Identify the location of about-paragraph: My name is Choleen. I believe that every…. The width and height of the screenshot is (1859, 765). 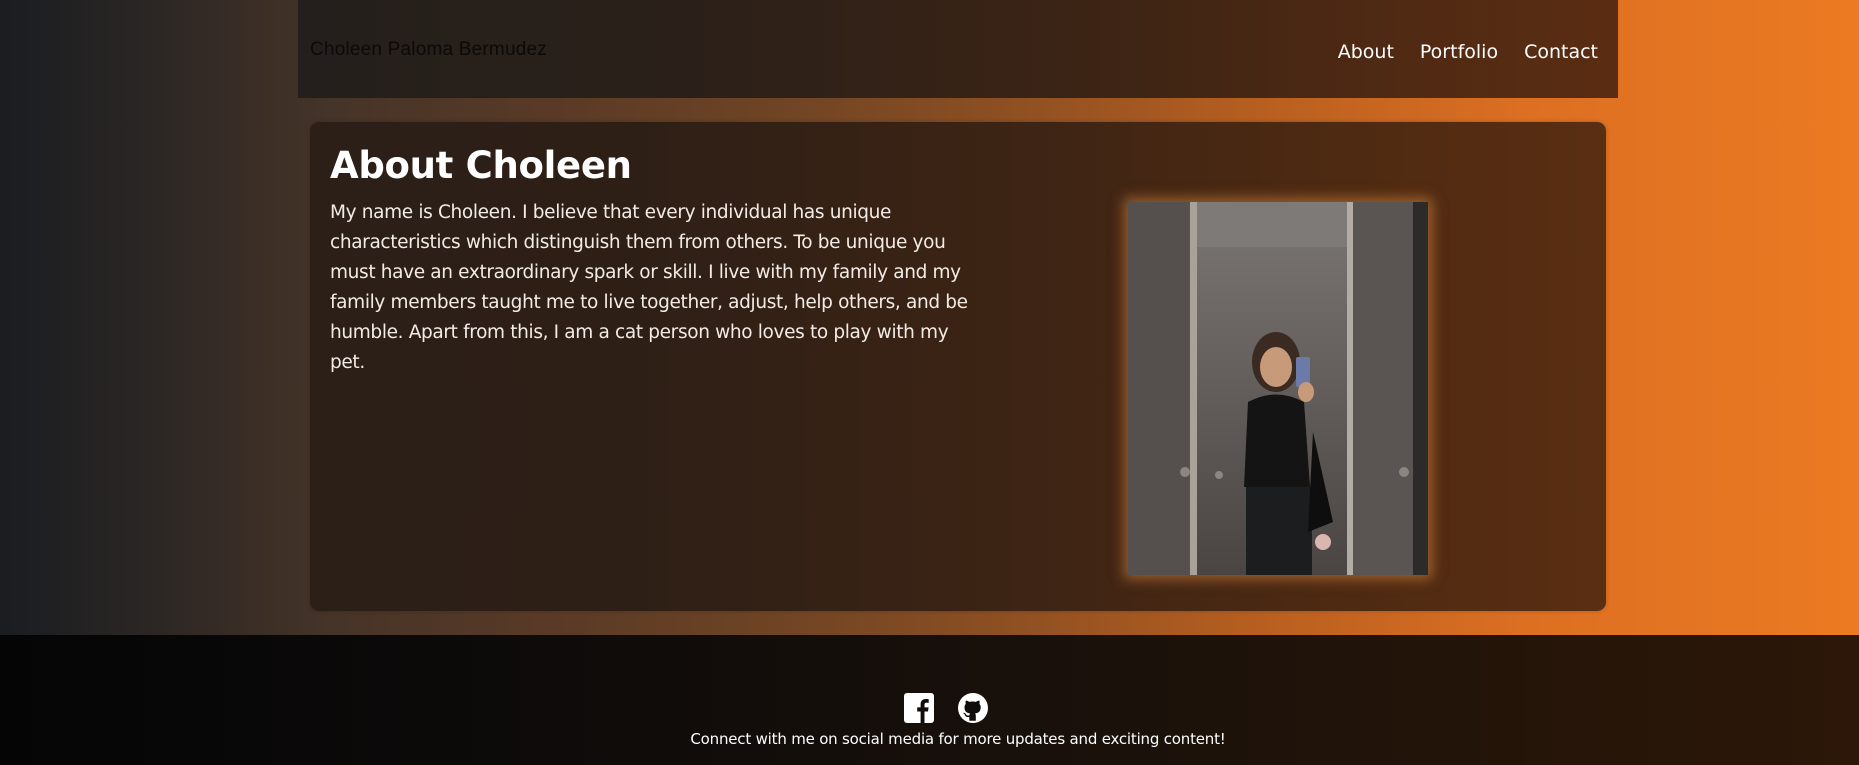
(649, 287).